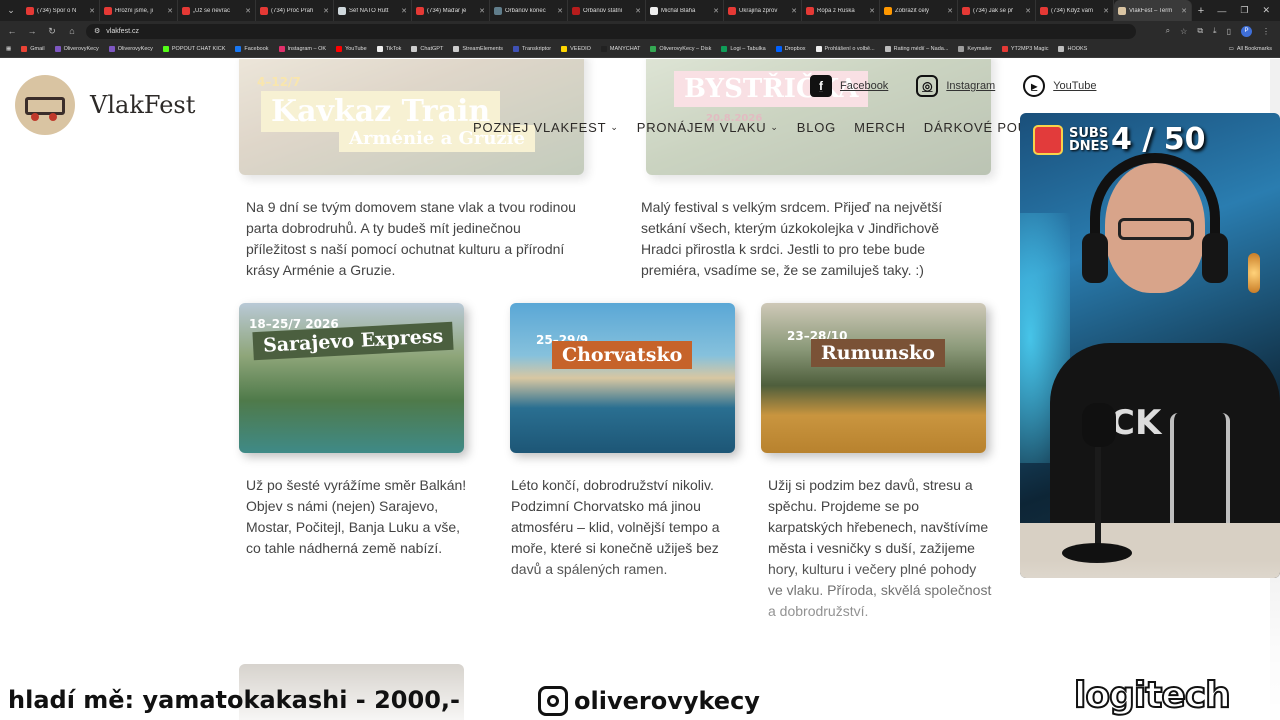 This screenshot has height=720, width=1280. Describe the element at coordinates (1075, 10) in the screenshot. I see `browser-tab: (734) Když vám ✕` at that location.